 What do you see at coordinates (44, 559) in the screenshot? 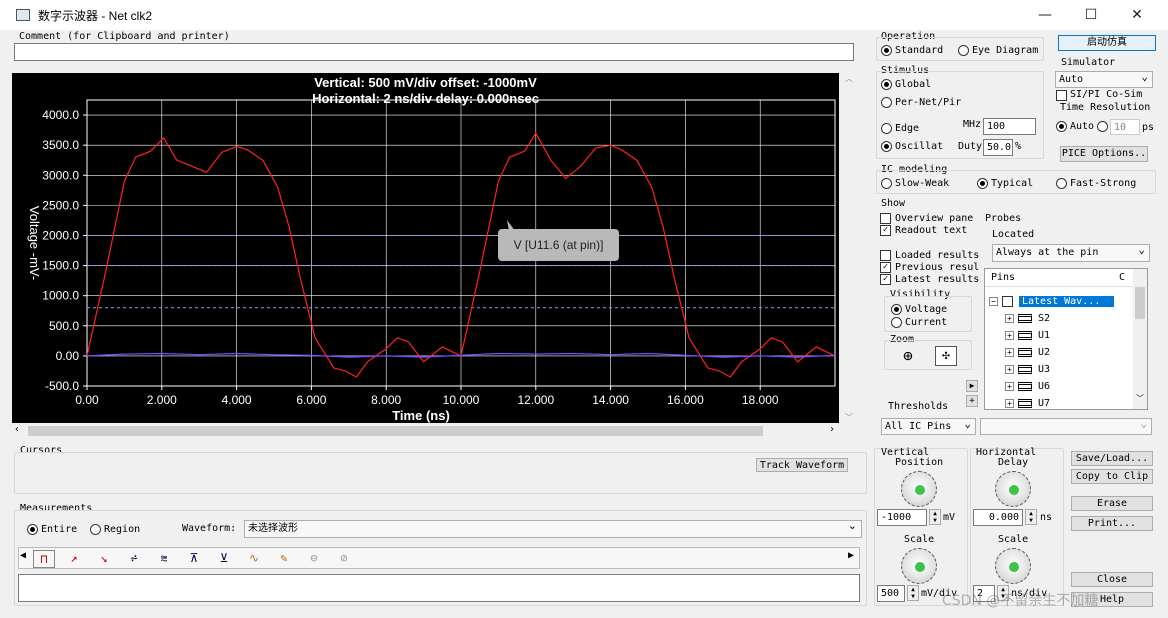
I see `pulse-width-icon: ⊓` at bounding box center [44, 559].